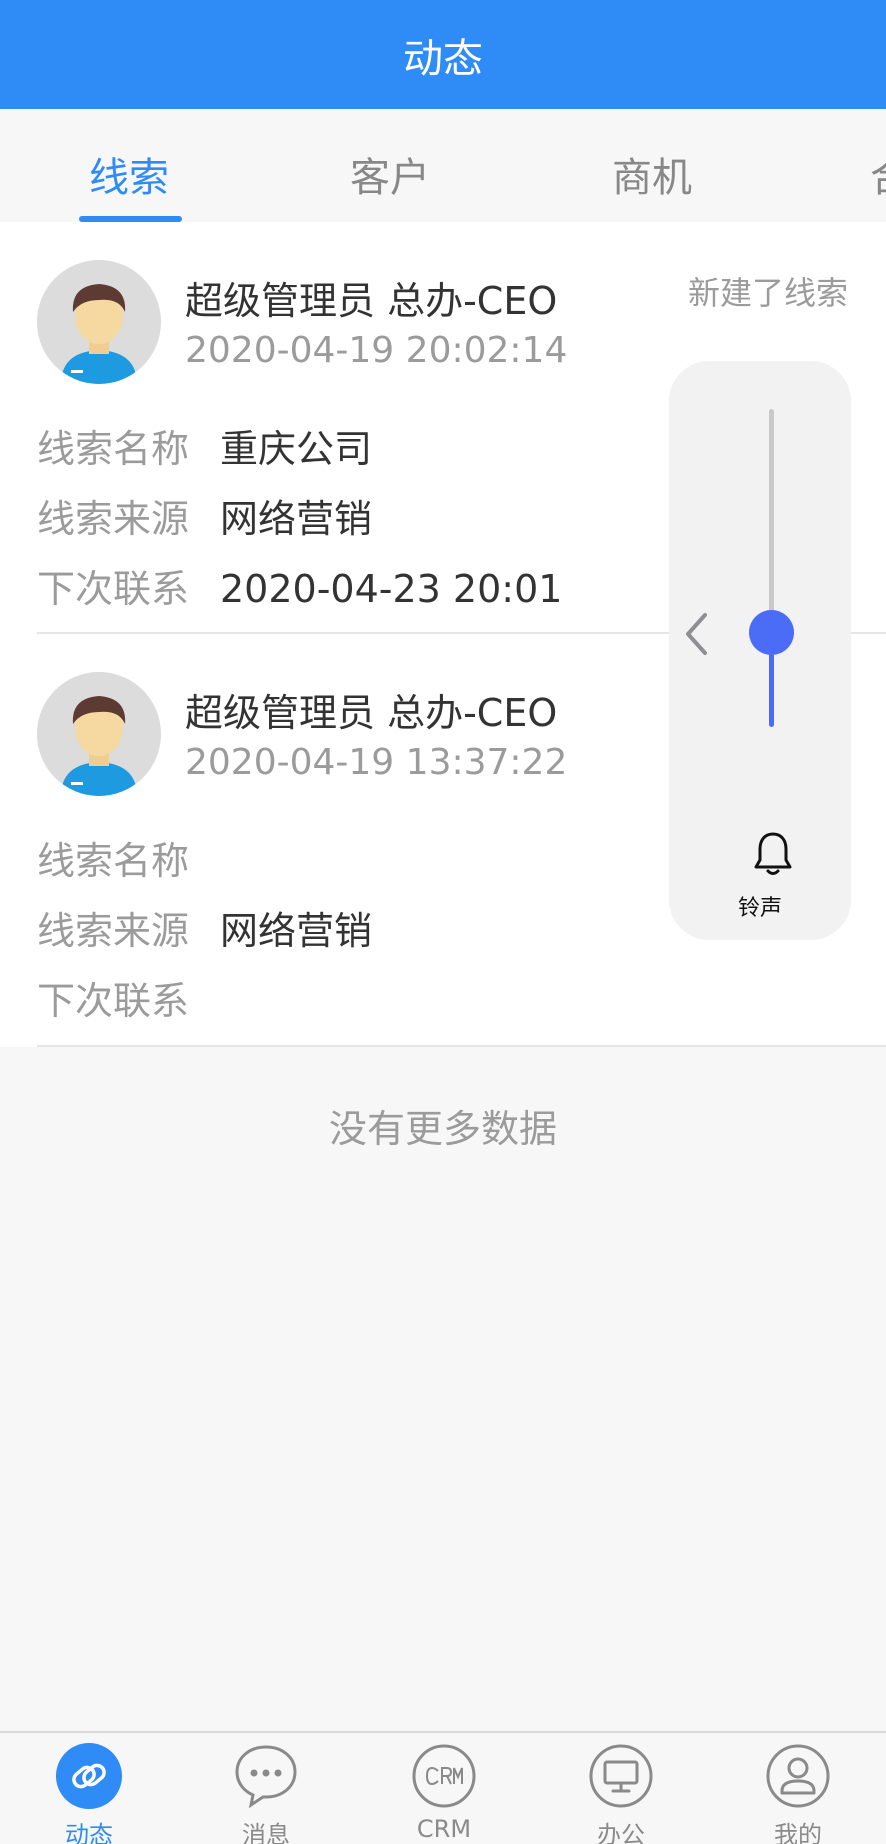  I want to click on tab-leads: 线索, so click(129, 174).